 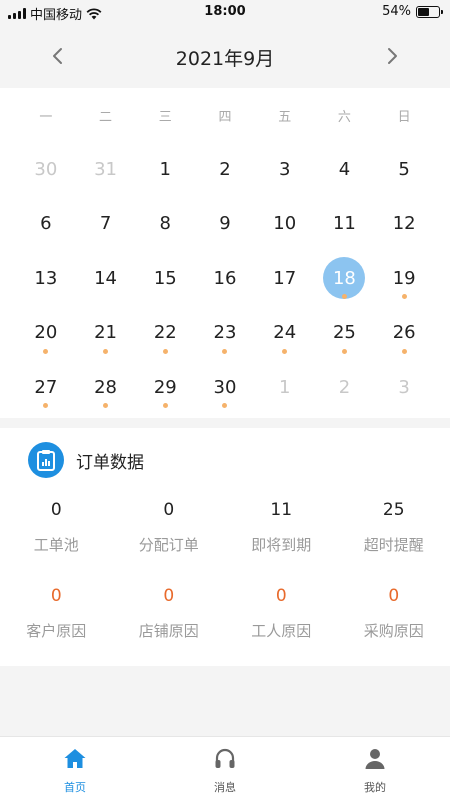 I want to click on calendar-day: 23, so click(x=225, y=335).